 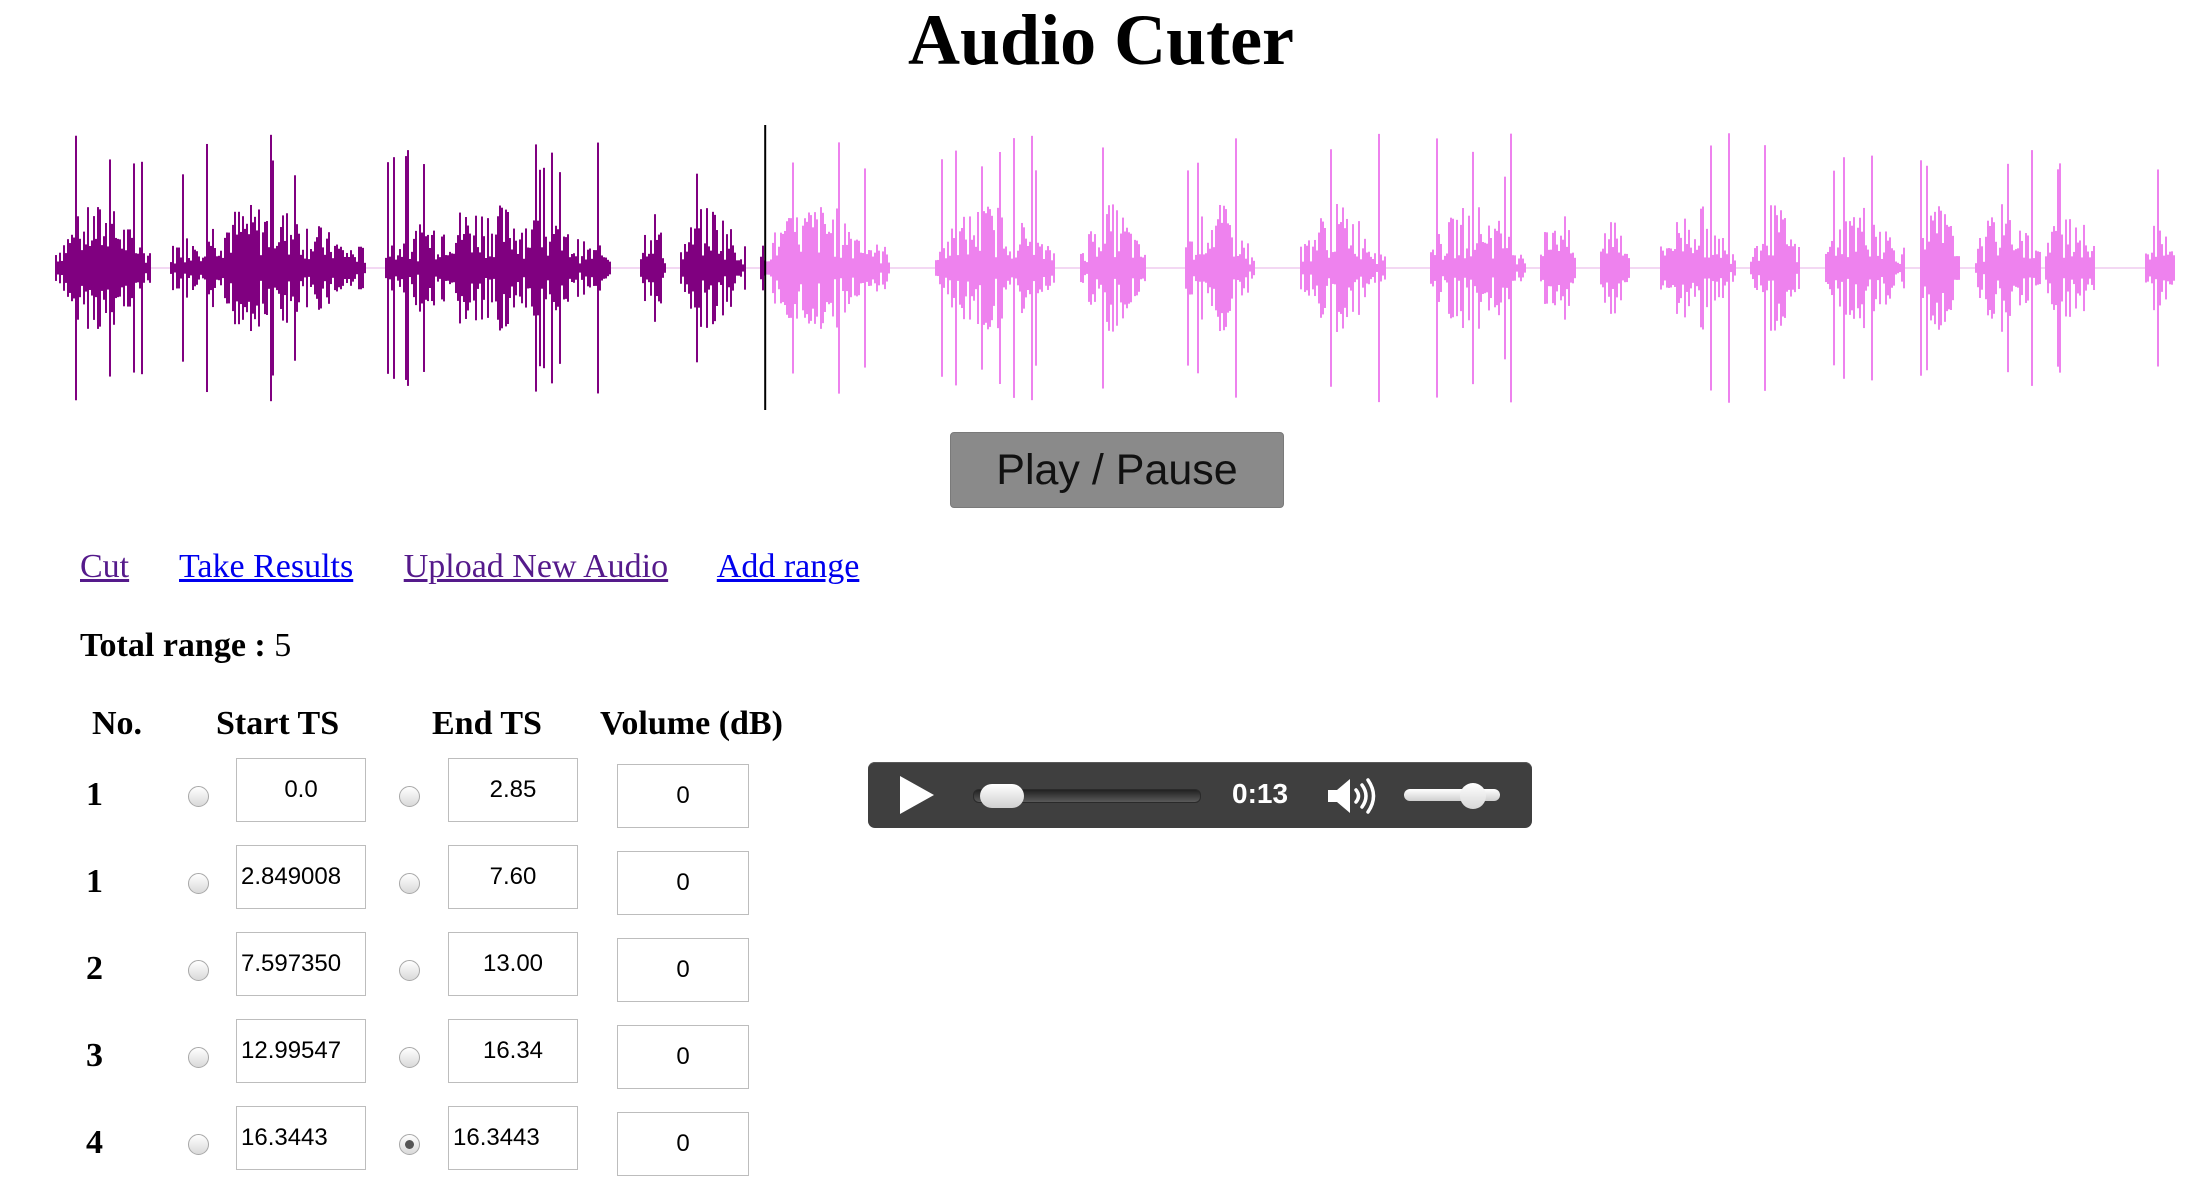 What do you see at coordinates (104, 566) in the screenshot?
I see `cut-link: Cut` at bounding box center [104, 566].